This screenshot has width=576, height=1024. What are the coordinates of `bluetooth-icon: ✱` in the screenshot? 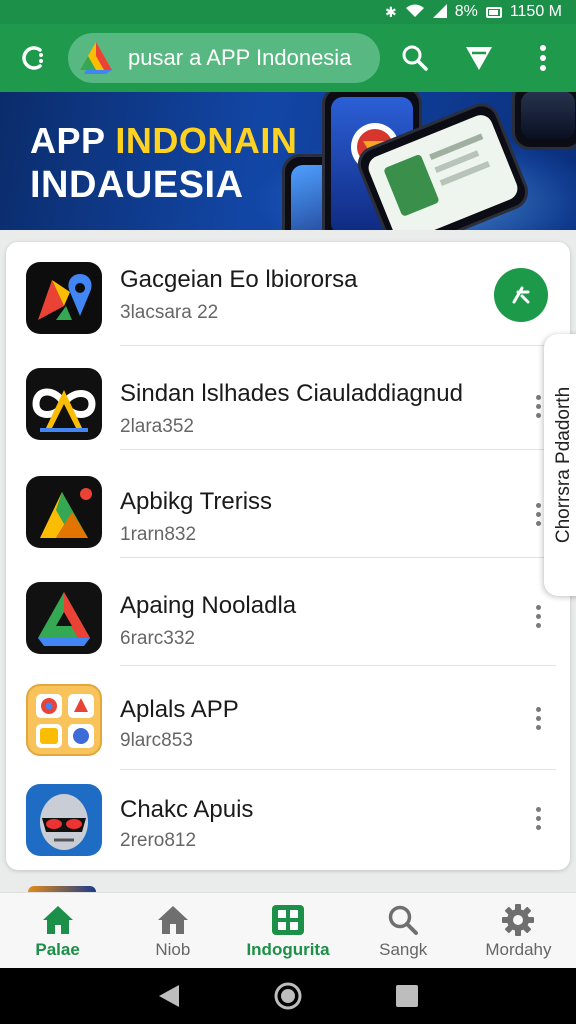 It's located at (390, 12).